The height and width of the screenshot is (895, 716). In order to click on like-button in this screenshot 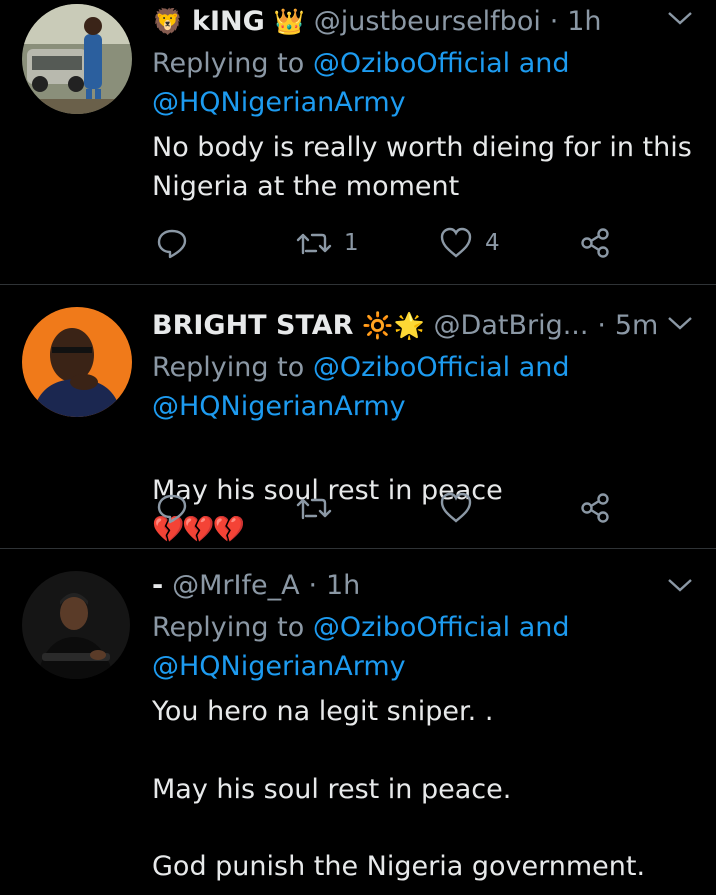, I will do `click(456, 508)`.